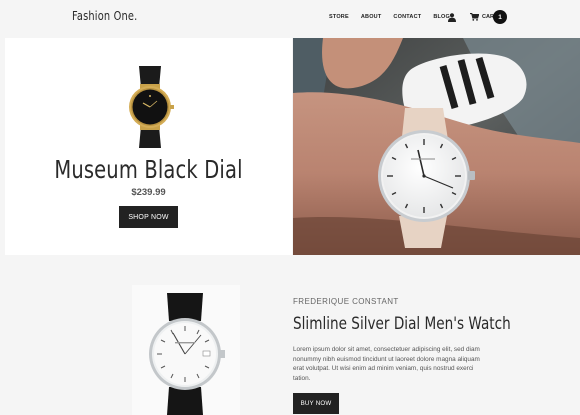 This screenshot has height=415, width=580. What do you see at coordinates (150, 107) in the screenshot?
I see `black-dial-watch-image` at bounding box center [150, 107].